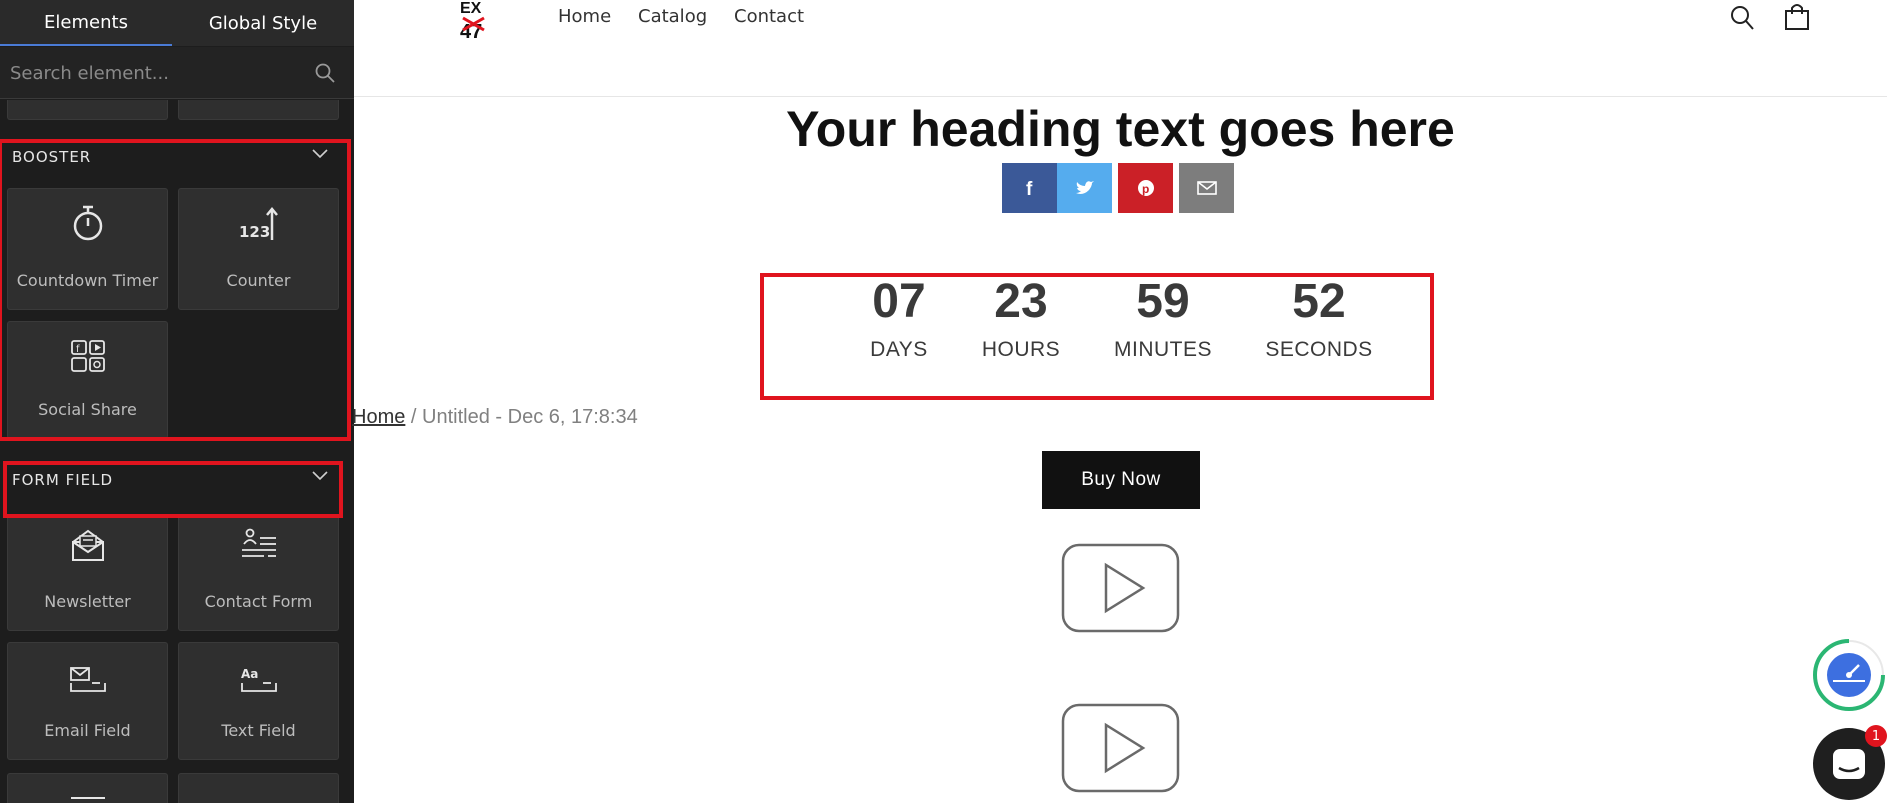 This screenshot has height=803, width=1887. Describe the element at coordinates (769, 16) in the screenshot. I see `nav-contact: Contact` at that location.